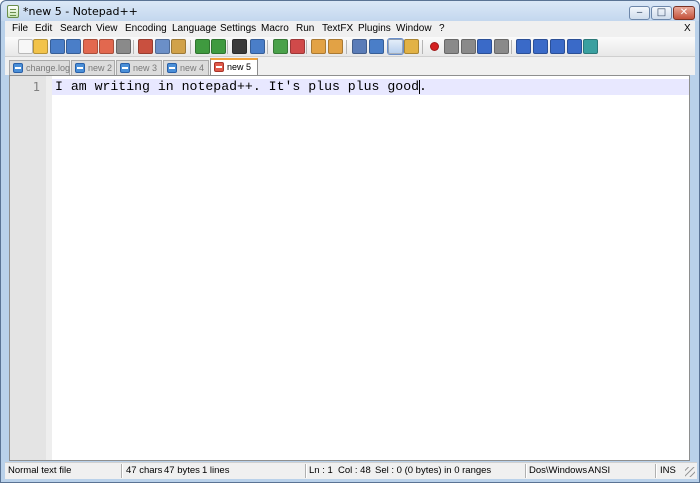 This screenshot has width=700, height=483. Describe the element at coordinates (354, 470) in the screenshot. I see `status-column: Col : 48` at that location.